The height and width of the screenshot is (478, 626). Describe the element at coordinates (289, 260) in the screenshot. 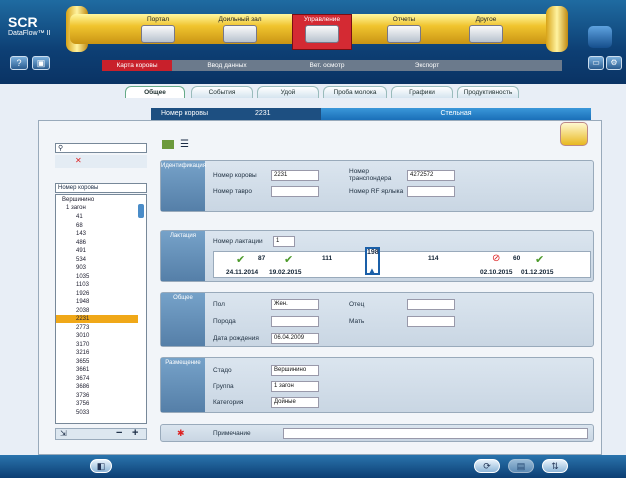

I see `insemination-icon: ✔` at that location.